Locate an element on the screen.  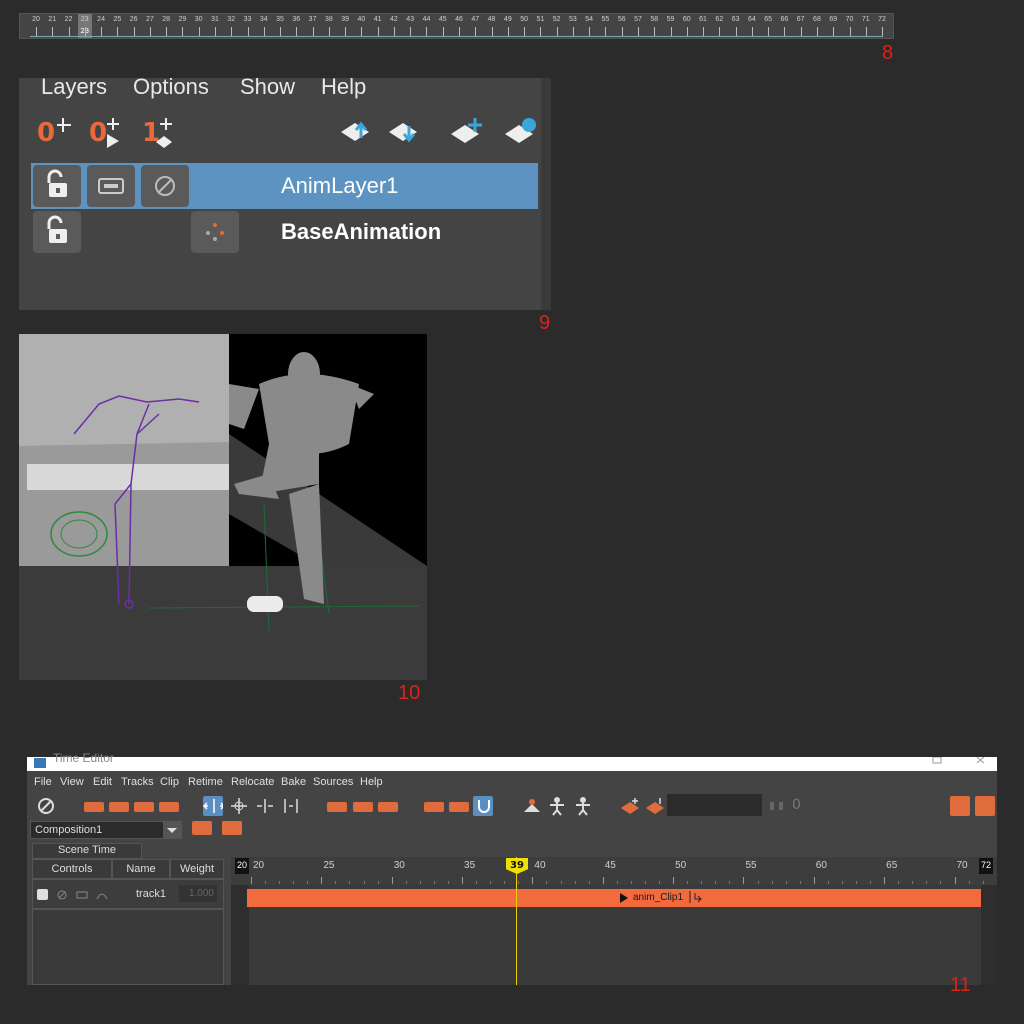
mute-button is located at coordinates (165, 186).